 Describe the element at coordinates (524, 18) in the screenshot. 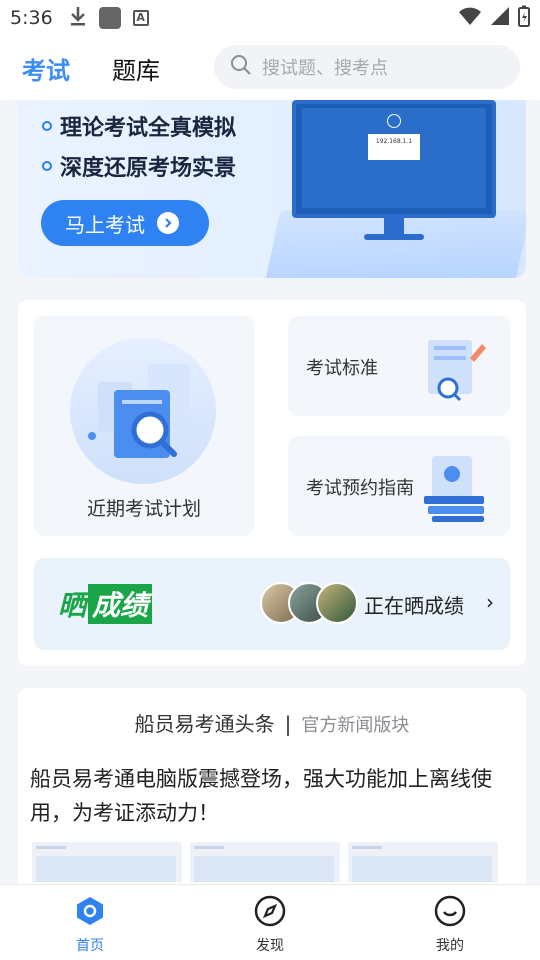

I see `battery-icon` at that location.